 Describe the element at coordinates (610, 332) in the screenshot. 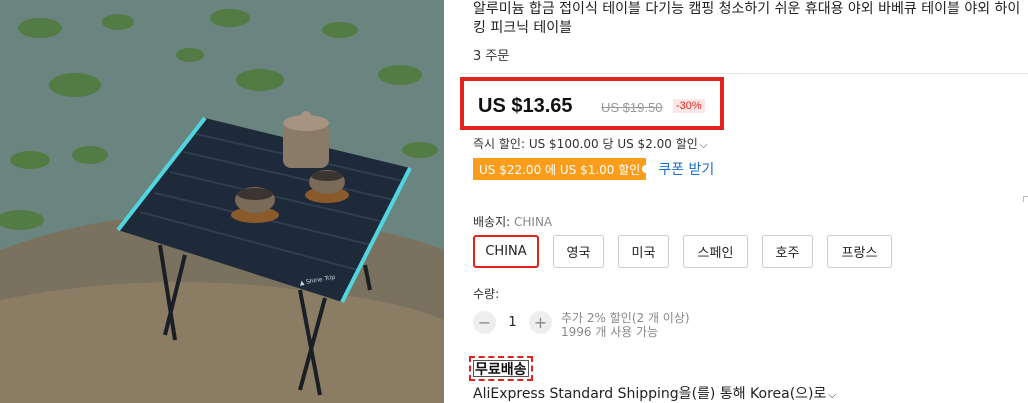

I see `available-stock: 1996 개 사용 가능` at that location.